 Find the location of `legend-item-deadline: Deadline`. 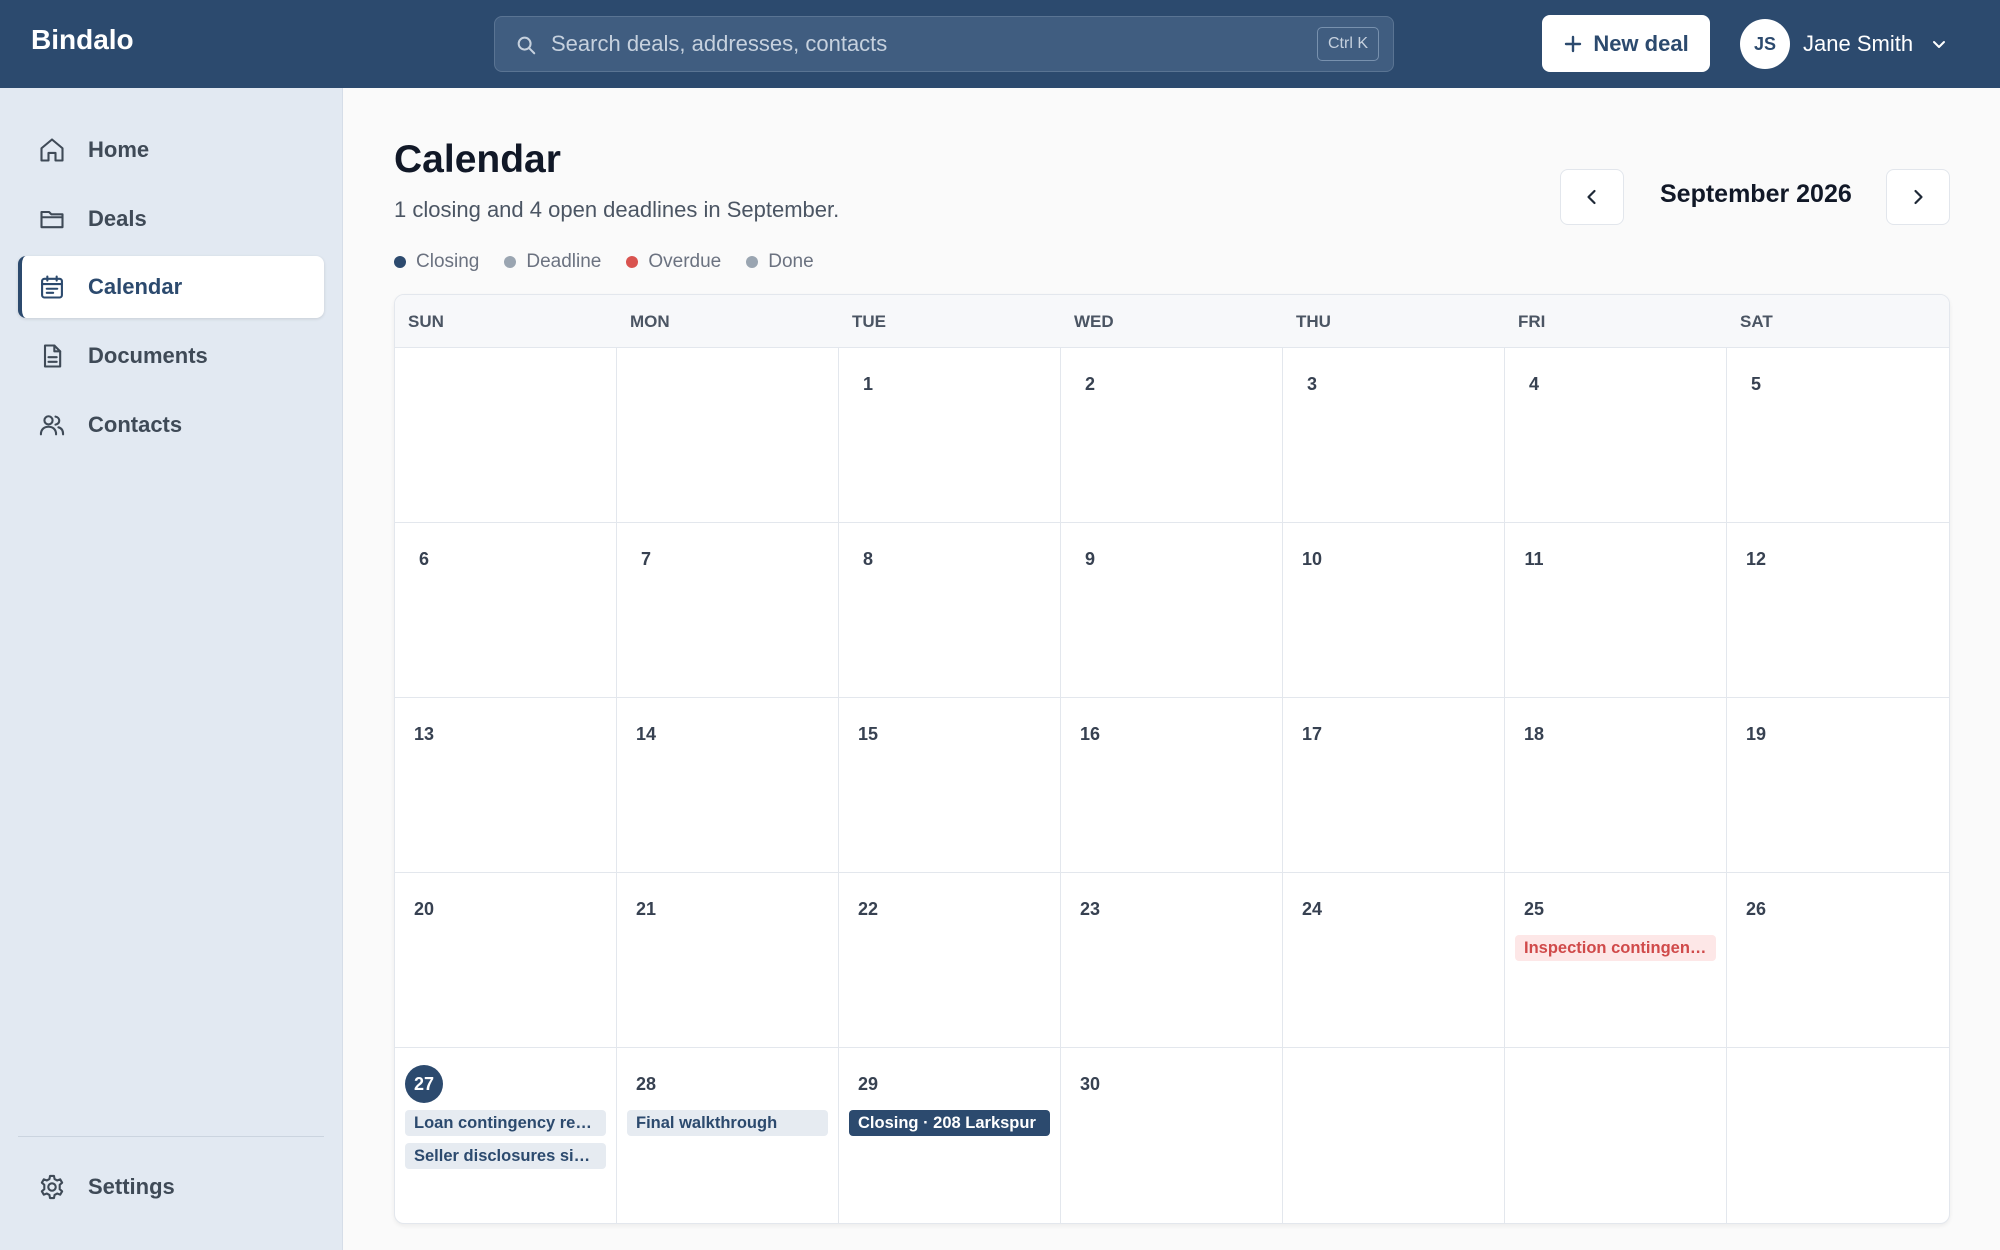

legend-item-deadline: Deadline is located at coordinates (552, 262).